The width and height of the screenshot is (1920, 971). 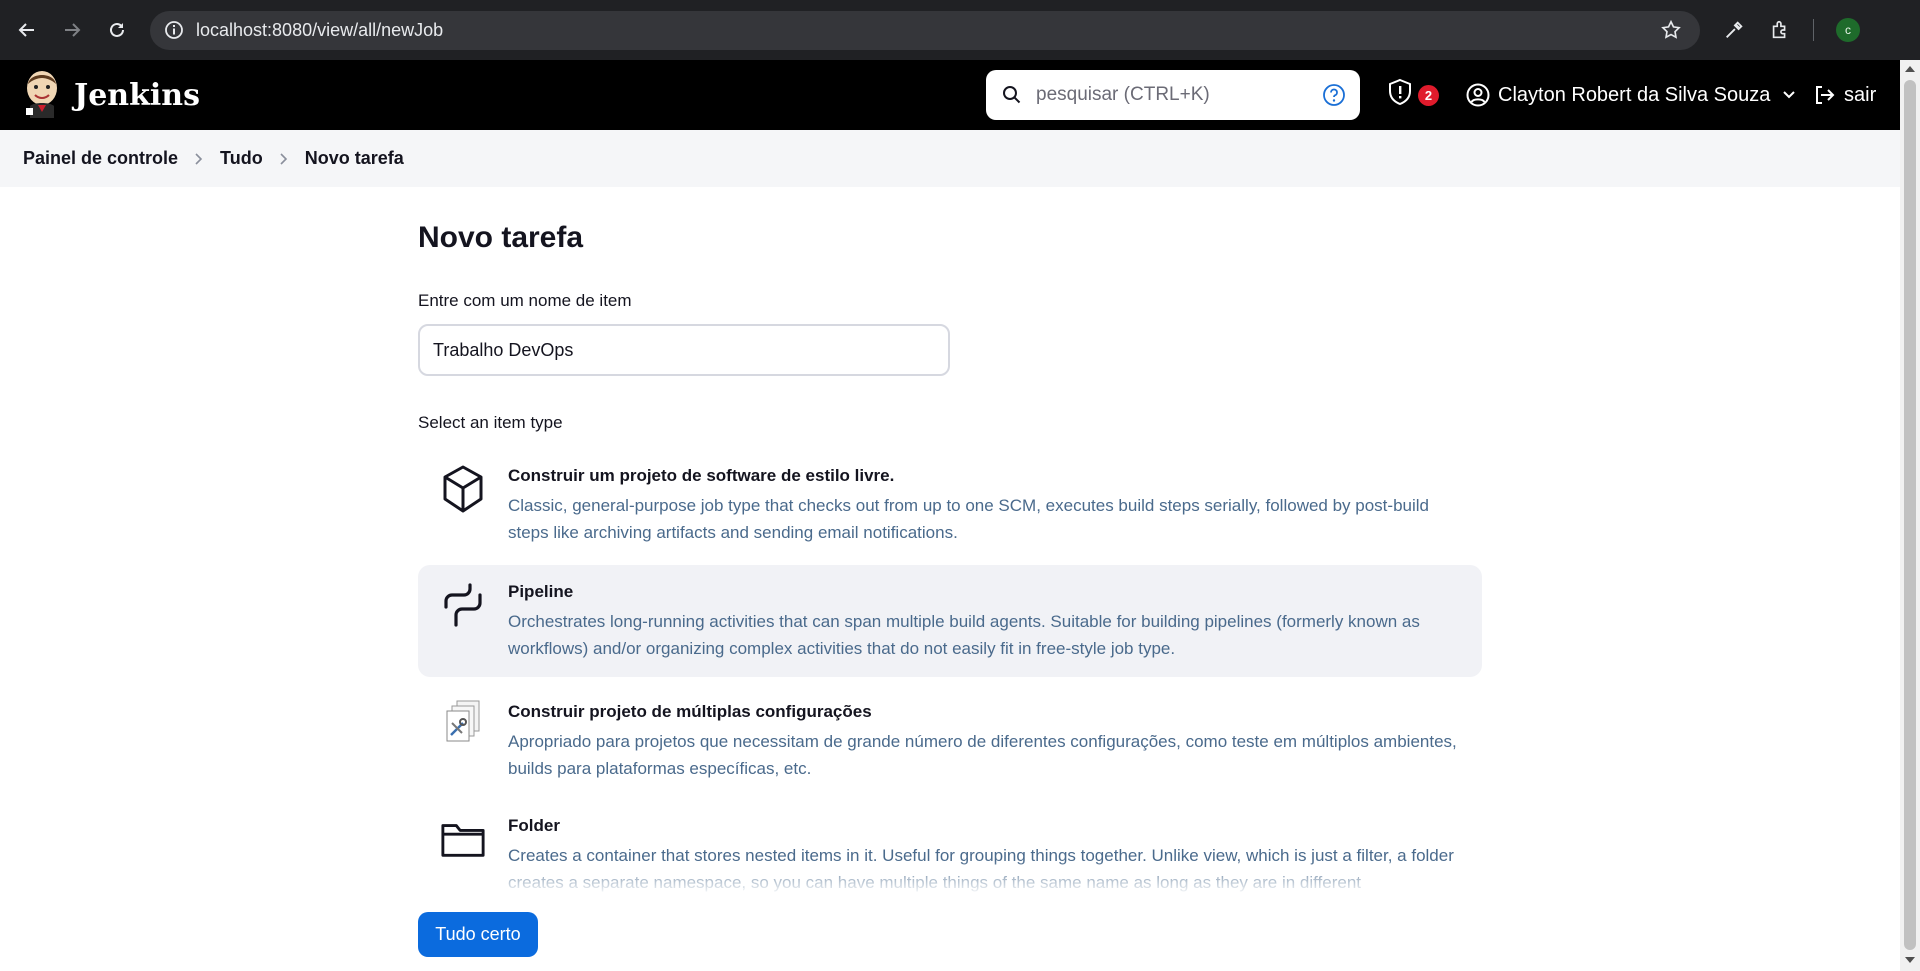 I want to click on eyedropper-icon, so click(x=1734, y=30).